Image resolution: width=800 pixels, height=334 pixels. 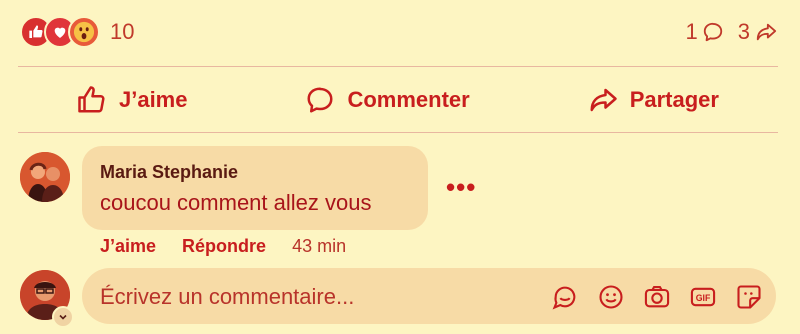 What do you see at coordinates (122, 32) in the screenshot?
I see `reaction-count: 10` at bounding box center [122, 32].